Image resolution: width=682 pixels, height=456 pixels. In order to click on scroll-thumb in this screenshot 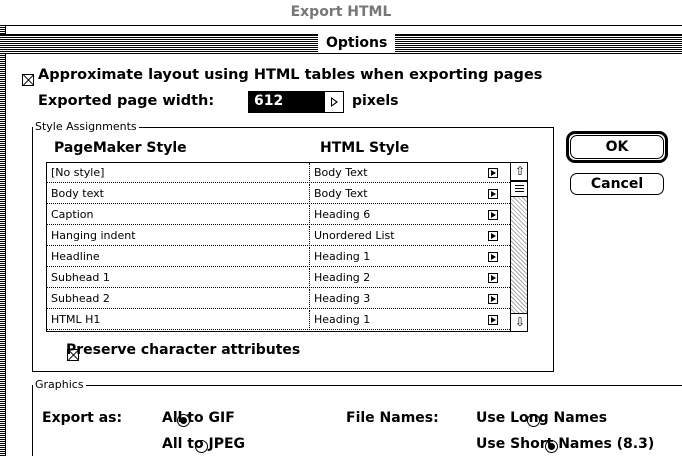, I will do `click(519, 189)`.